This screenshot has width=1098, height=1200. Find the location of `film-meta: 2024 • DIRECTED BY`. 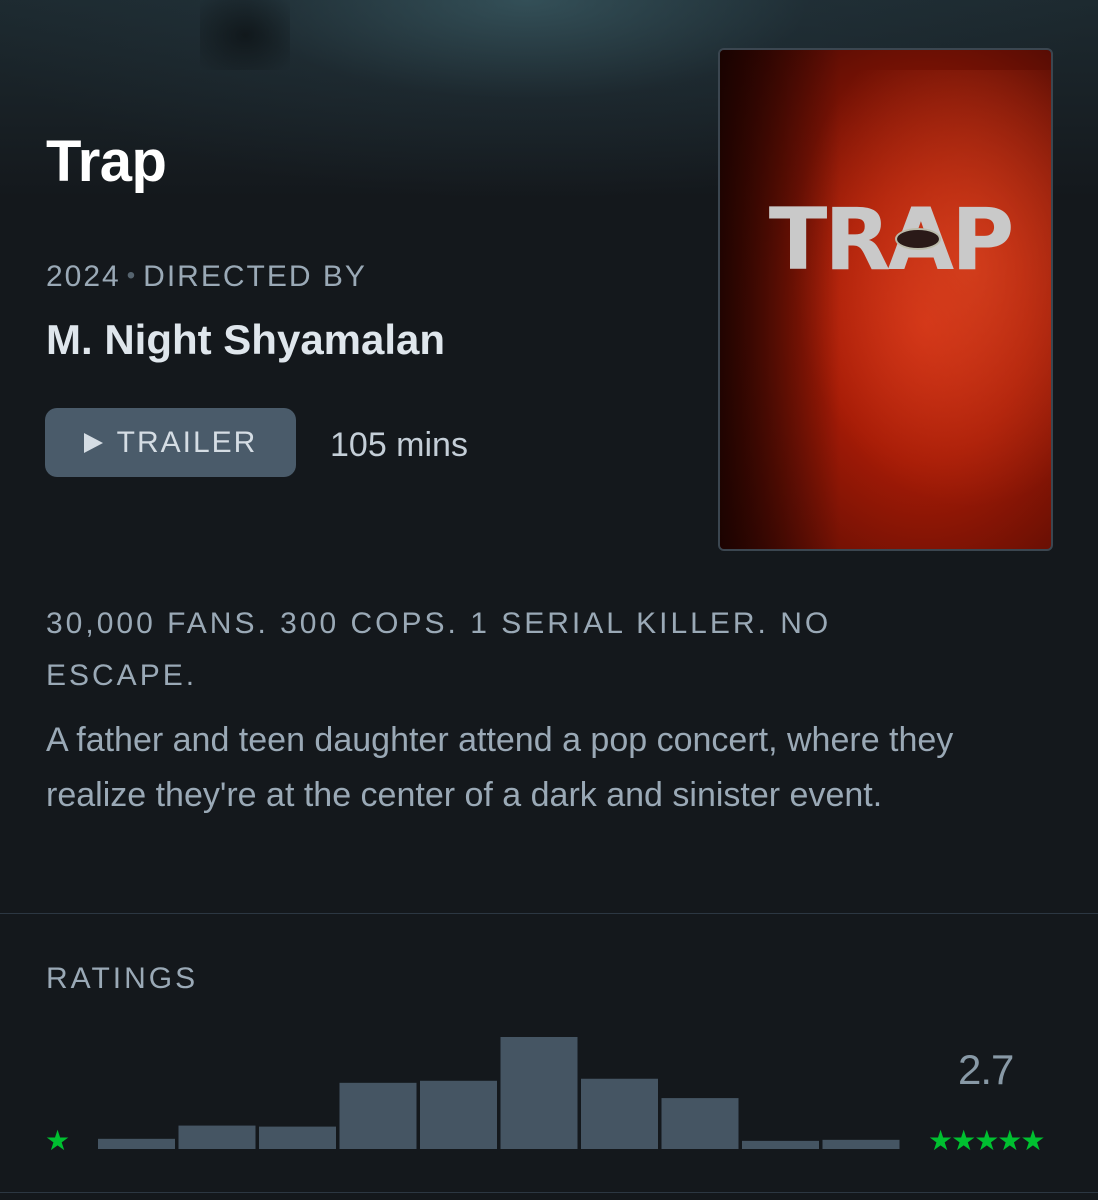

film-meta: 2024 • DIRECTED BY is located at coordinates (206, 277).